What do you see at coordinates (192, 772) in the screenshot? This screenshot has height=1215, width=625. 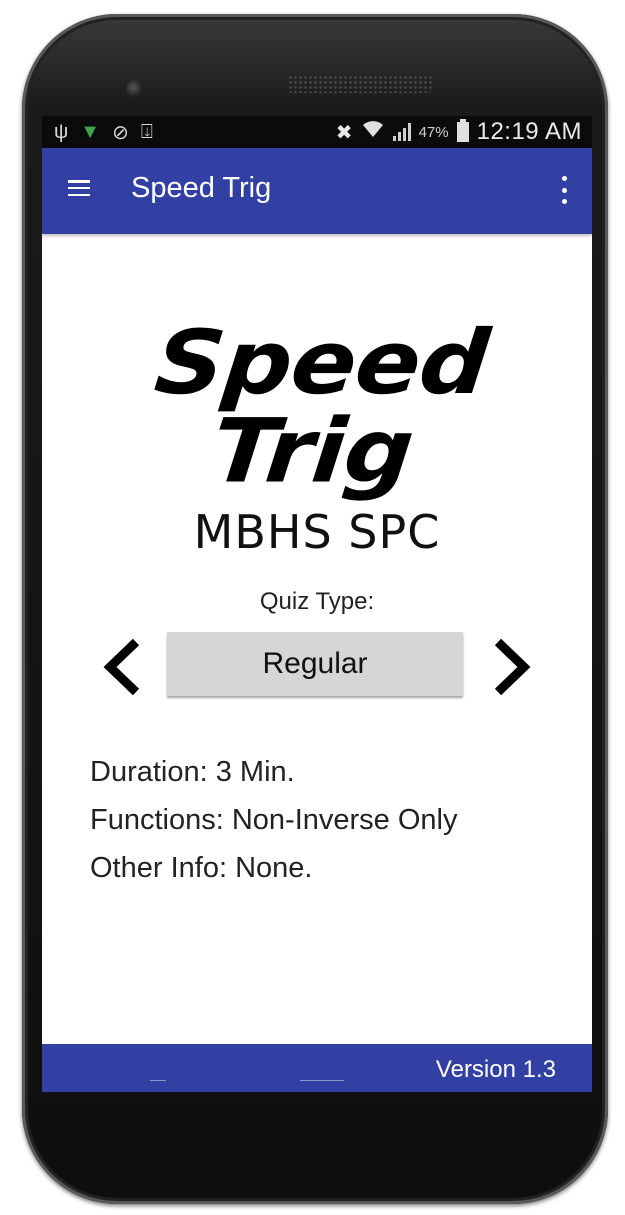 I see `duration-text: Duration: 3 Min.` at bounding box center [192, 772].